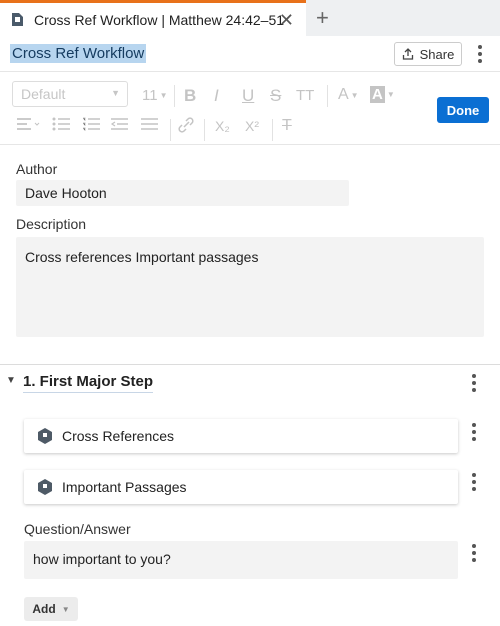  I want to click on subscript-icon: X₂, so click(222, 126).